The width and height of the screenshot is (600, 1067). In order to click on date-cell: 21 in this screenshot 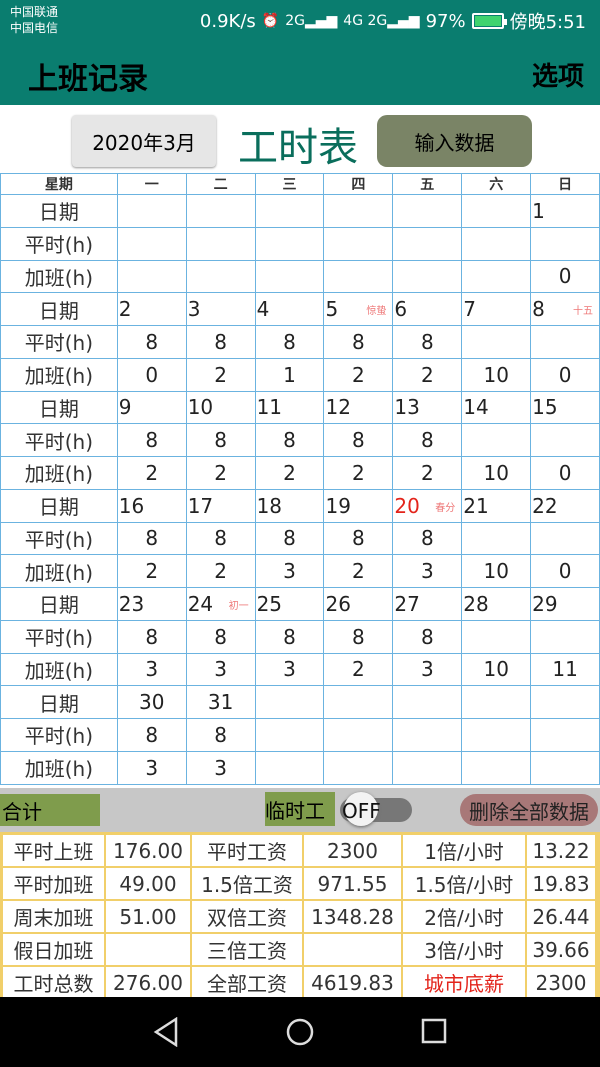, I will do `click(497, 506)`.